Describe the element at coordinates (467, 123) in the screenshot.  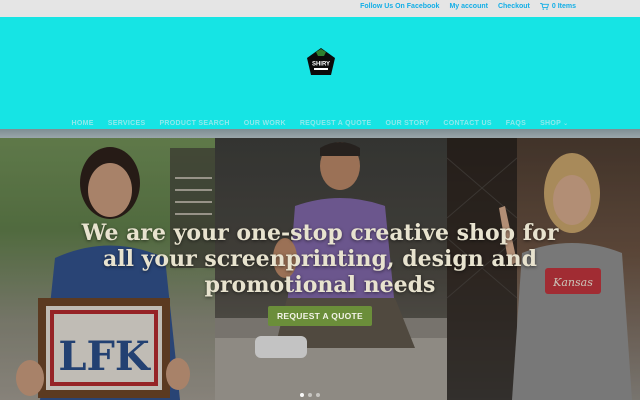
I see `nav-contact-us: CONTACT US` at that location.